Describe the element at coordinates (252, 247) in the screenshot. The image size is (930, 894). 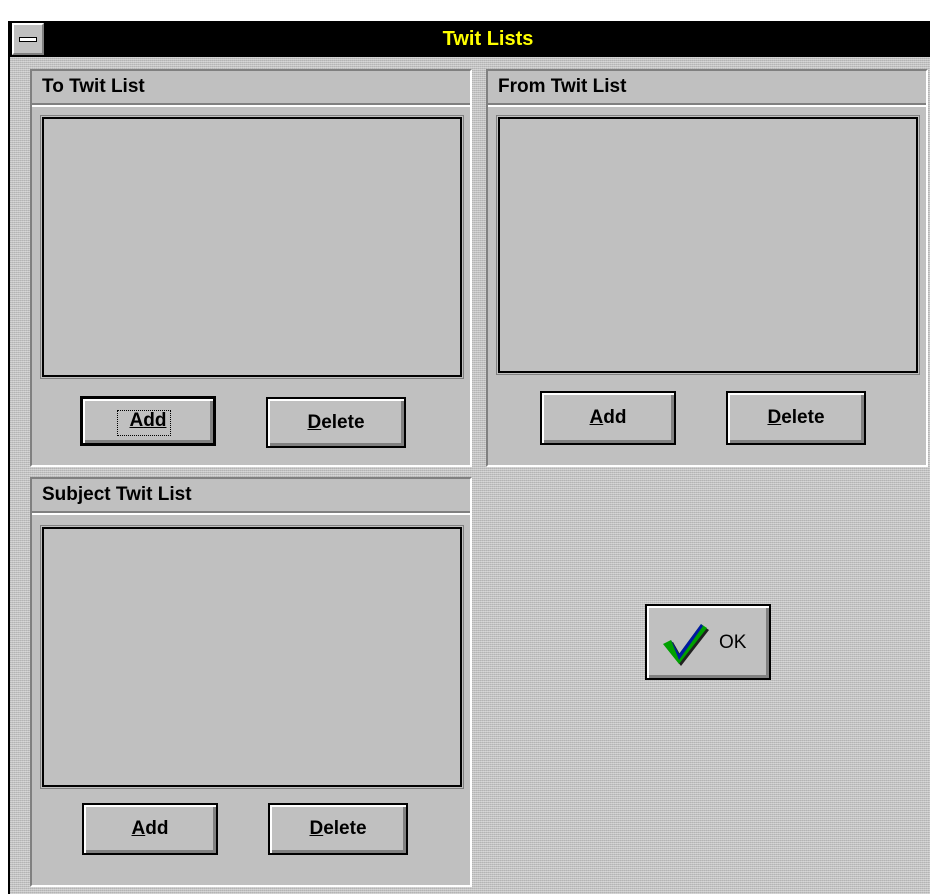
I see `to-twit-listbox` at that location.